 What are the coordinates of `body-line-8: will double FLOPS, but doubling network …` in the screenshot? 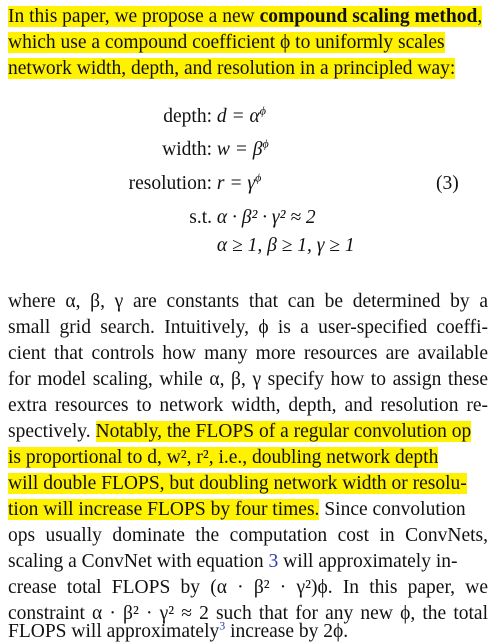 It's located at (237, 483).